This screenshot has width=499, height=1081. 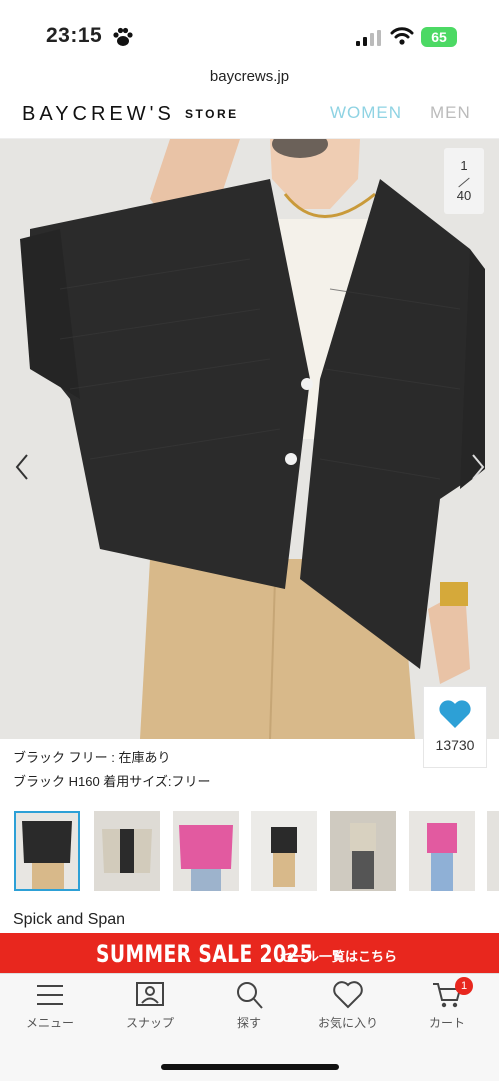 What do you see at coordinates (22, 467) in the screenshot?
I see `chevron-left-icon` at bounding box center [22, 467].